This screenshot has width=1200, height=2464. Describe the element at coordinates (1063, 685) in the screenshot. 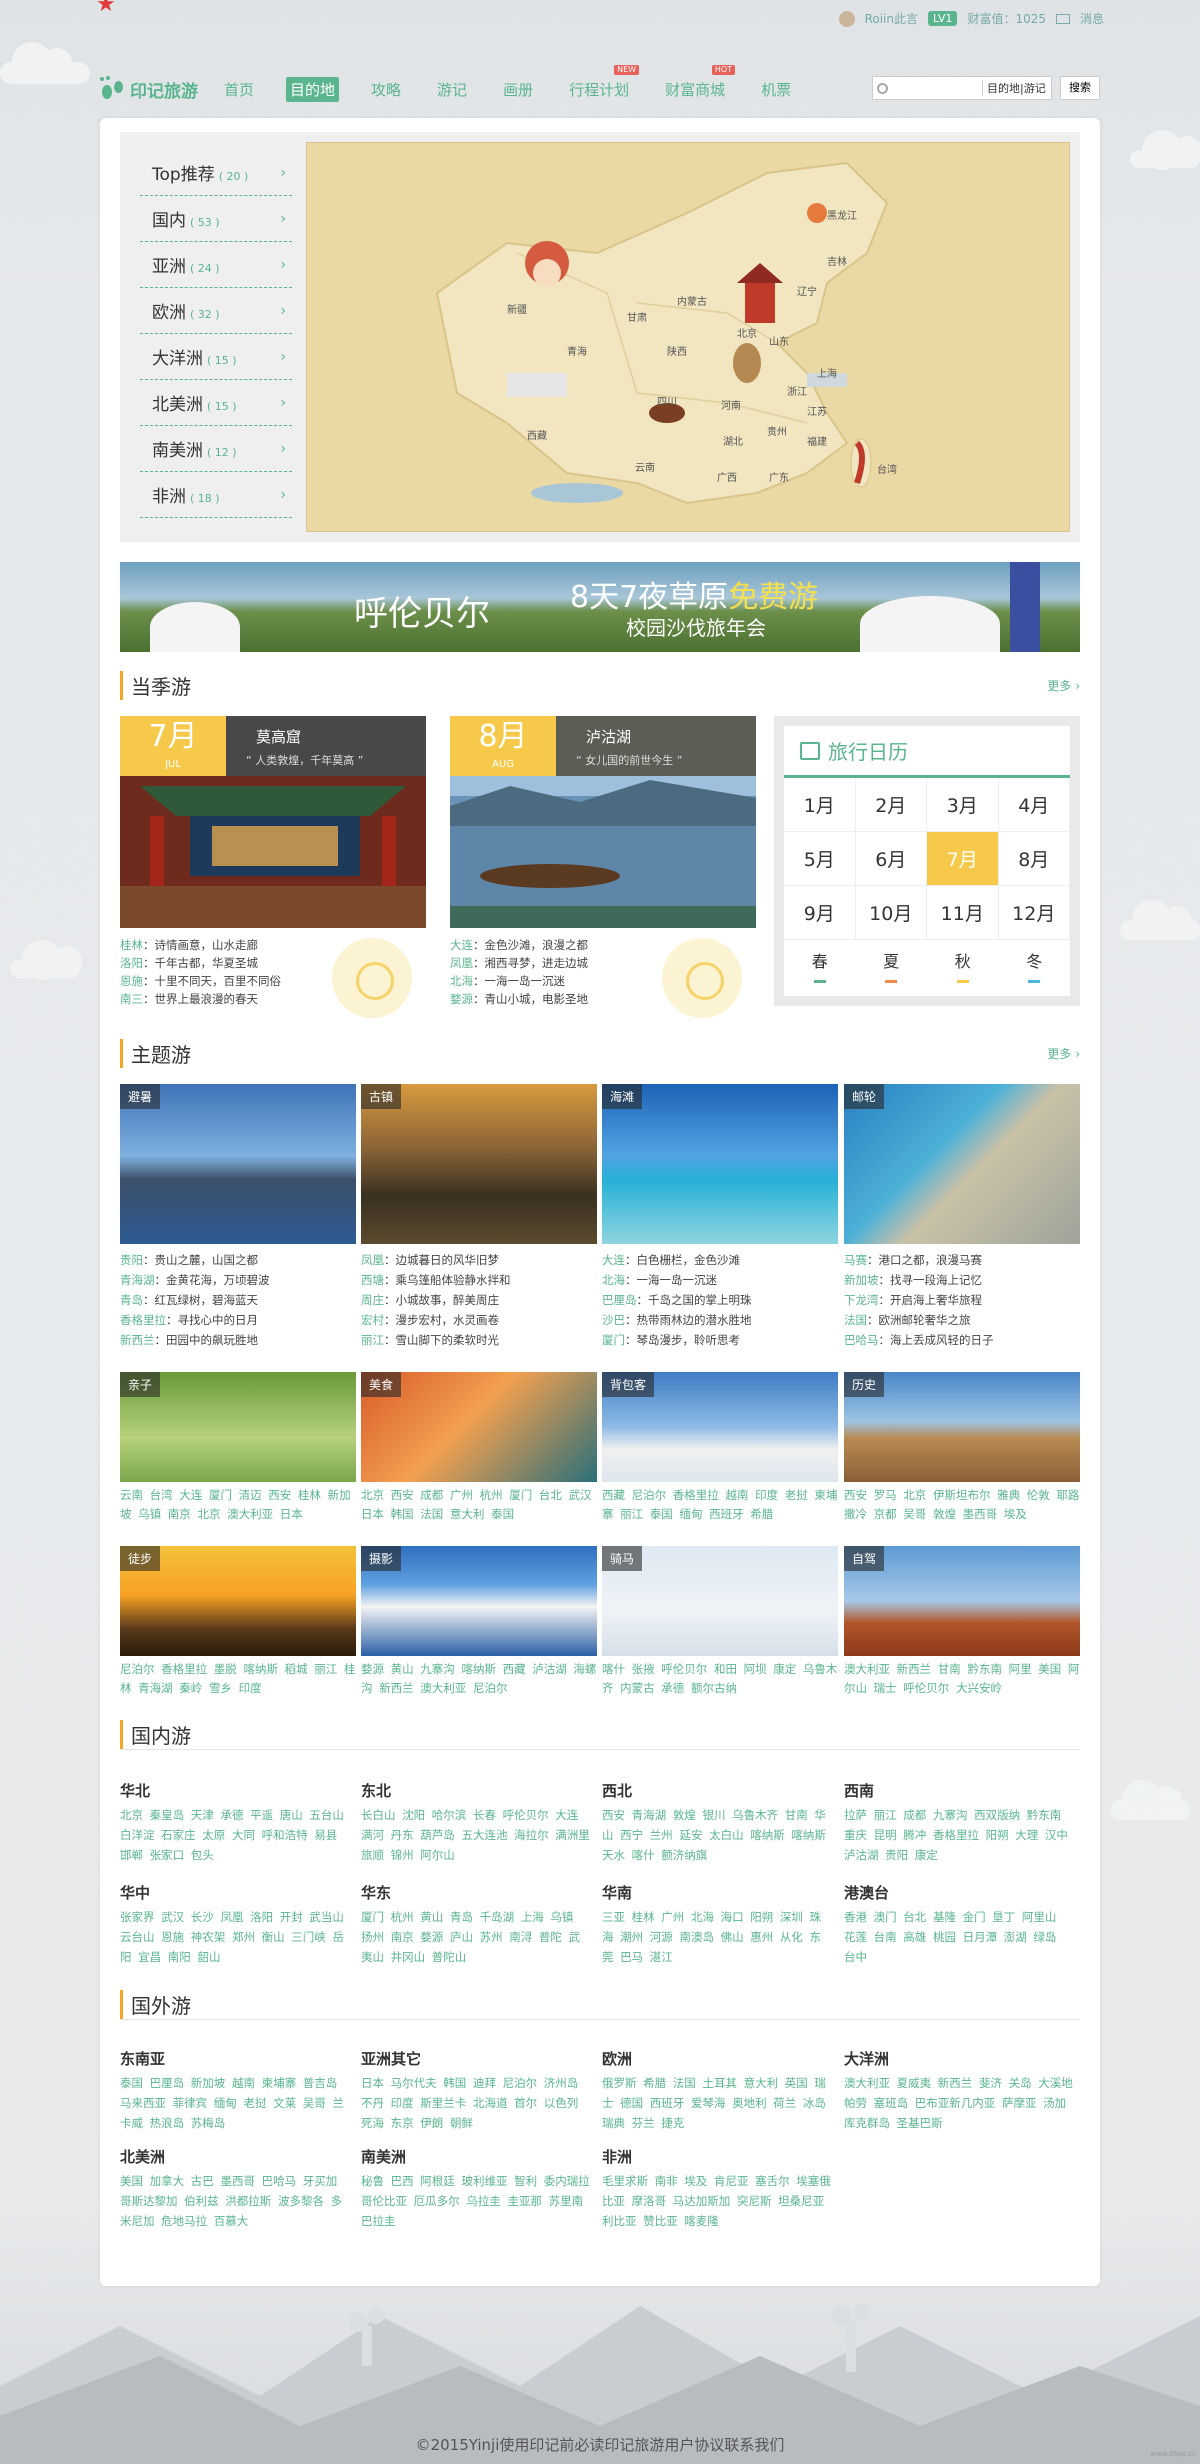

I see `season-more-link: 更多 ›` at that location.